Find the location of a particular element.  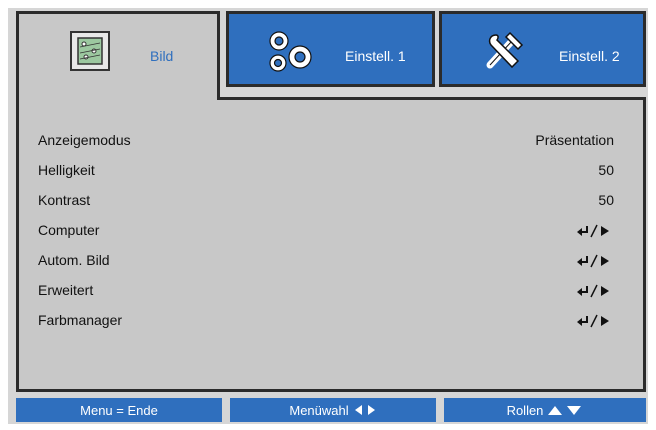

menu-item-label: Erweitert is located at coordinates (66, 290).